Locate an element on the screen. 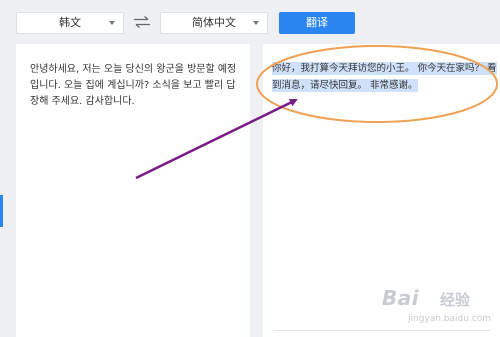 Image resolution: width=500 pixels, height=337 pixels. watermark: Bai 经验 jingyan.baidu.com is located at coordinates (437, 308).